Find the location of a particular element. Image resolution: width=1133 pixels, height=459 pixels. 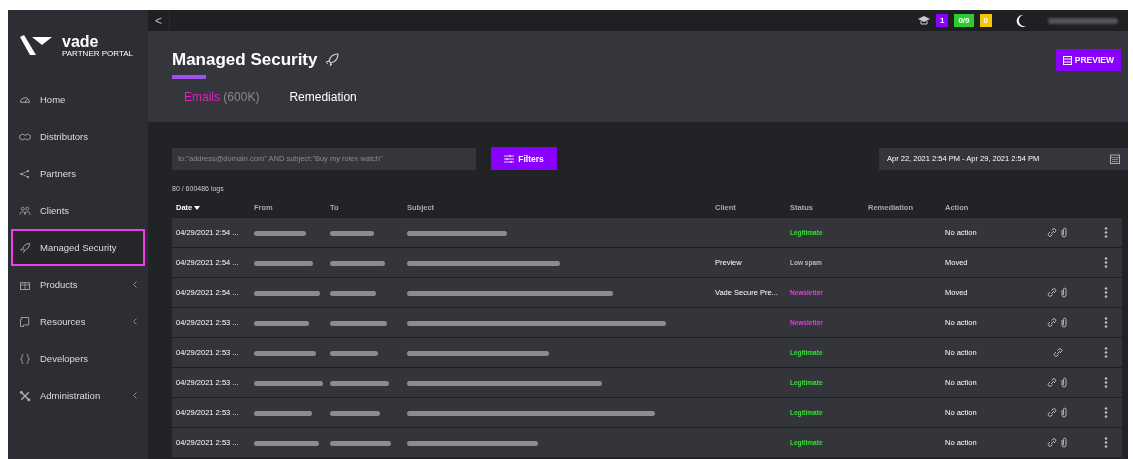

sidebar-item: Partners is located at coordinates (78, 173).